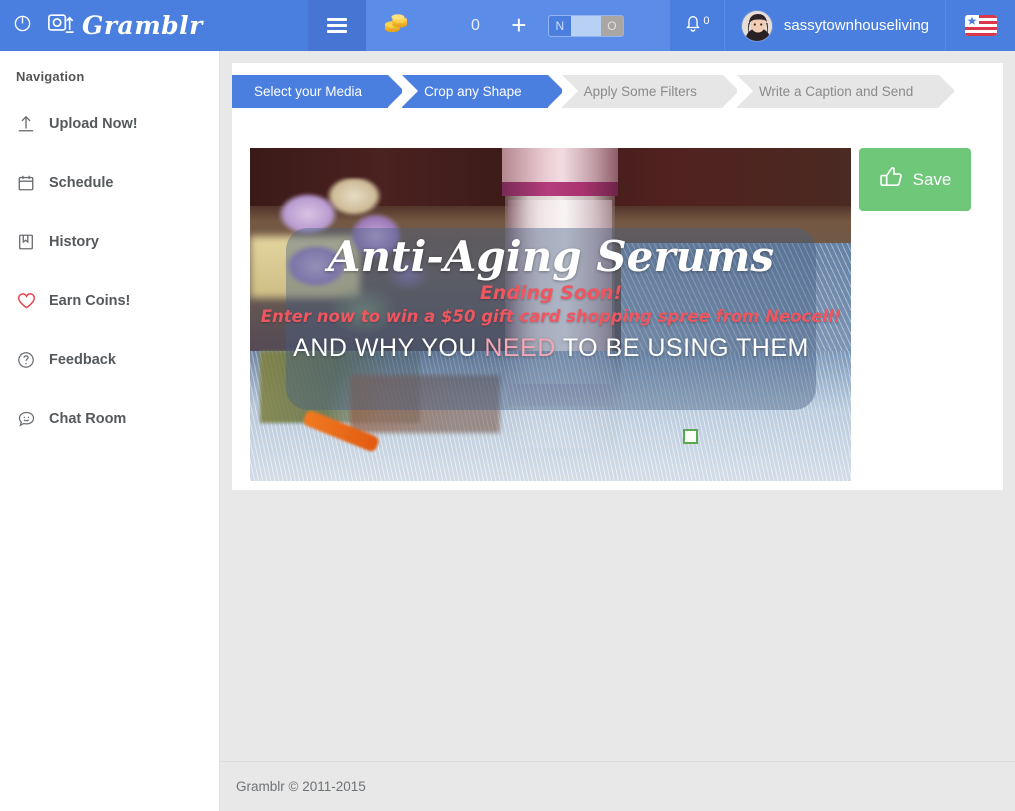 This screenshot has width=1015, height=811. What do you see at coordinates (932, 179) in the screenshot?
I see `save-button-label: Save` at bounding box center [932, 179].